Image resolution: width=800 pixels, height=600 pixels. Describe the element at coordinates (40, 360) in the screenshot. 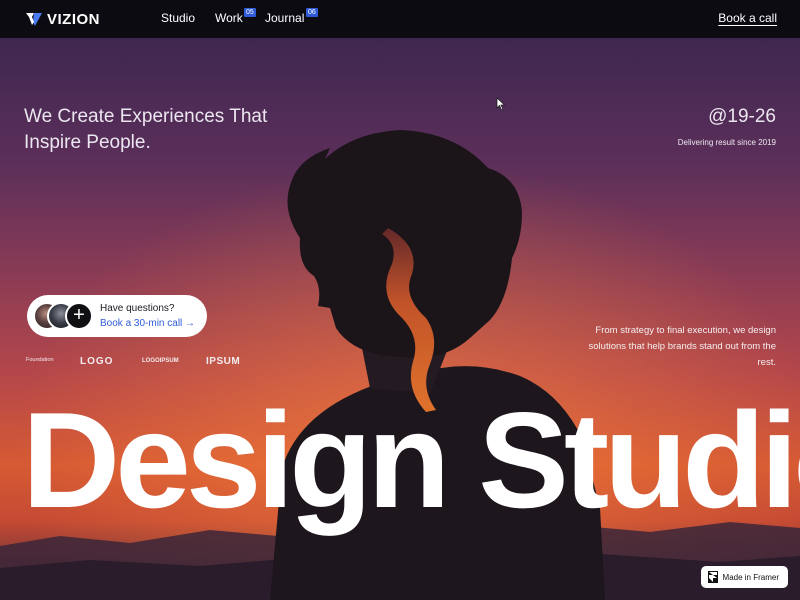

I see `client-logo-foundation: Foundation` at that location.